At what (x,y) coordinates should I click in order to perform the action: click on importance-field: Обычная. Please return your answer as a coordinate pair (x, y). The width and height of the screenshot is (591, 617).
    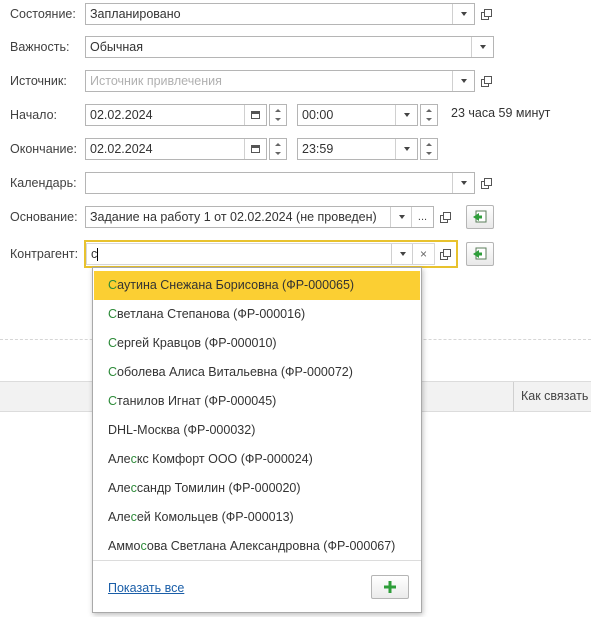
    Looking at the image, I should click on (289, 47).